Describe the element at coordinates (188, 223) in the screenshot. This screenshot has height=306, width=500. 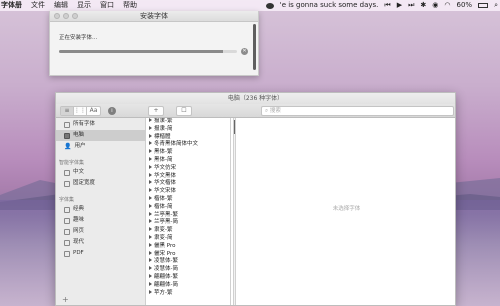
I see `font-list-item: 兰亭黑-简` at that location.